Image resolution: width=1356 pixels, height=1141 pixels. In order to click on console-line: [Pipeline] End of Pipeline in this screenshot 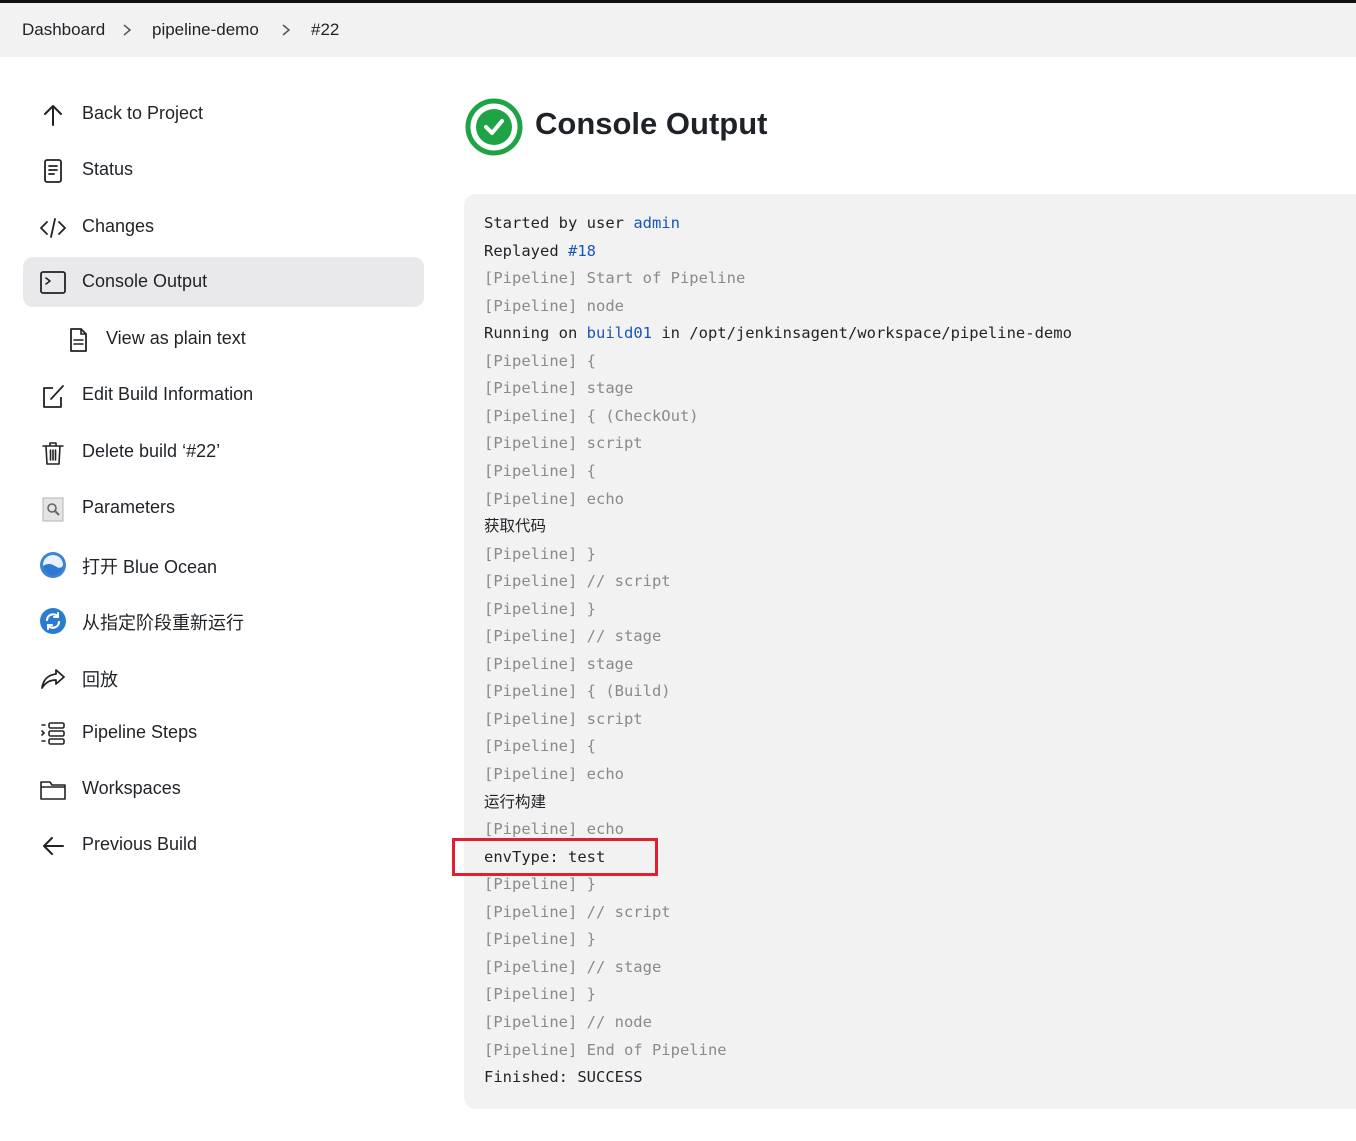, I will do `click(605, 1050)`.